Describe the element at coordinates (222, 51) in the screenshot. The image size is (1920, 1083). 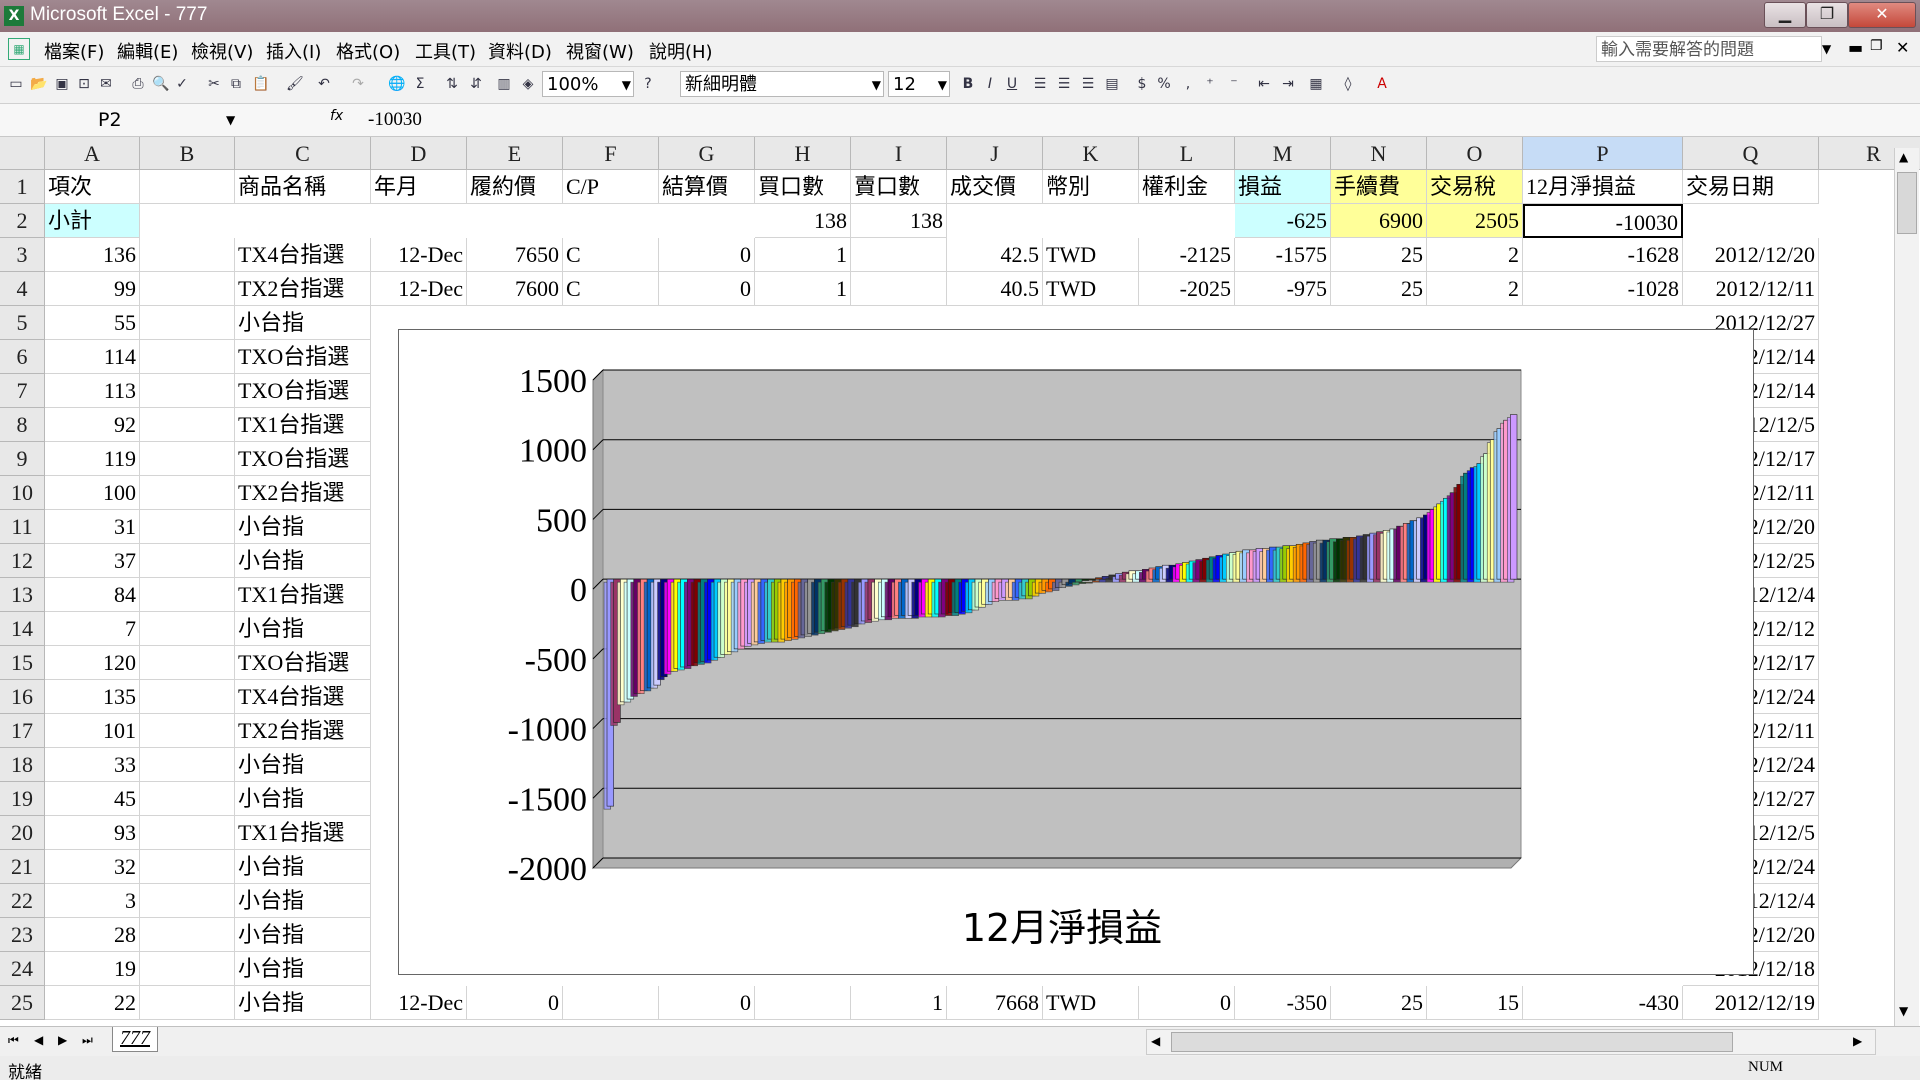
I see `menu-view: 檢視(V)` at that location.